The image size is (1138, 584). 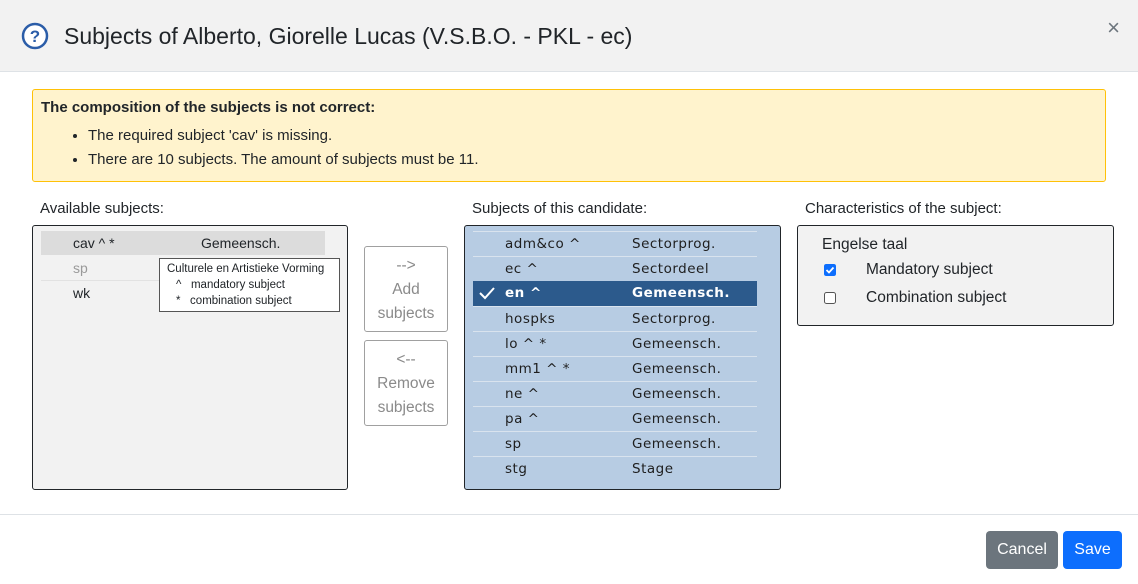 I want to click on subject-code: lo ^ *, so click(x=526, y=344).